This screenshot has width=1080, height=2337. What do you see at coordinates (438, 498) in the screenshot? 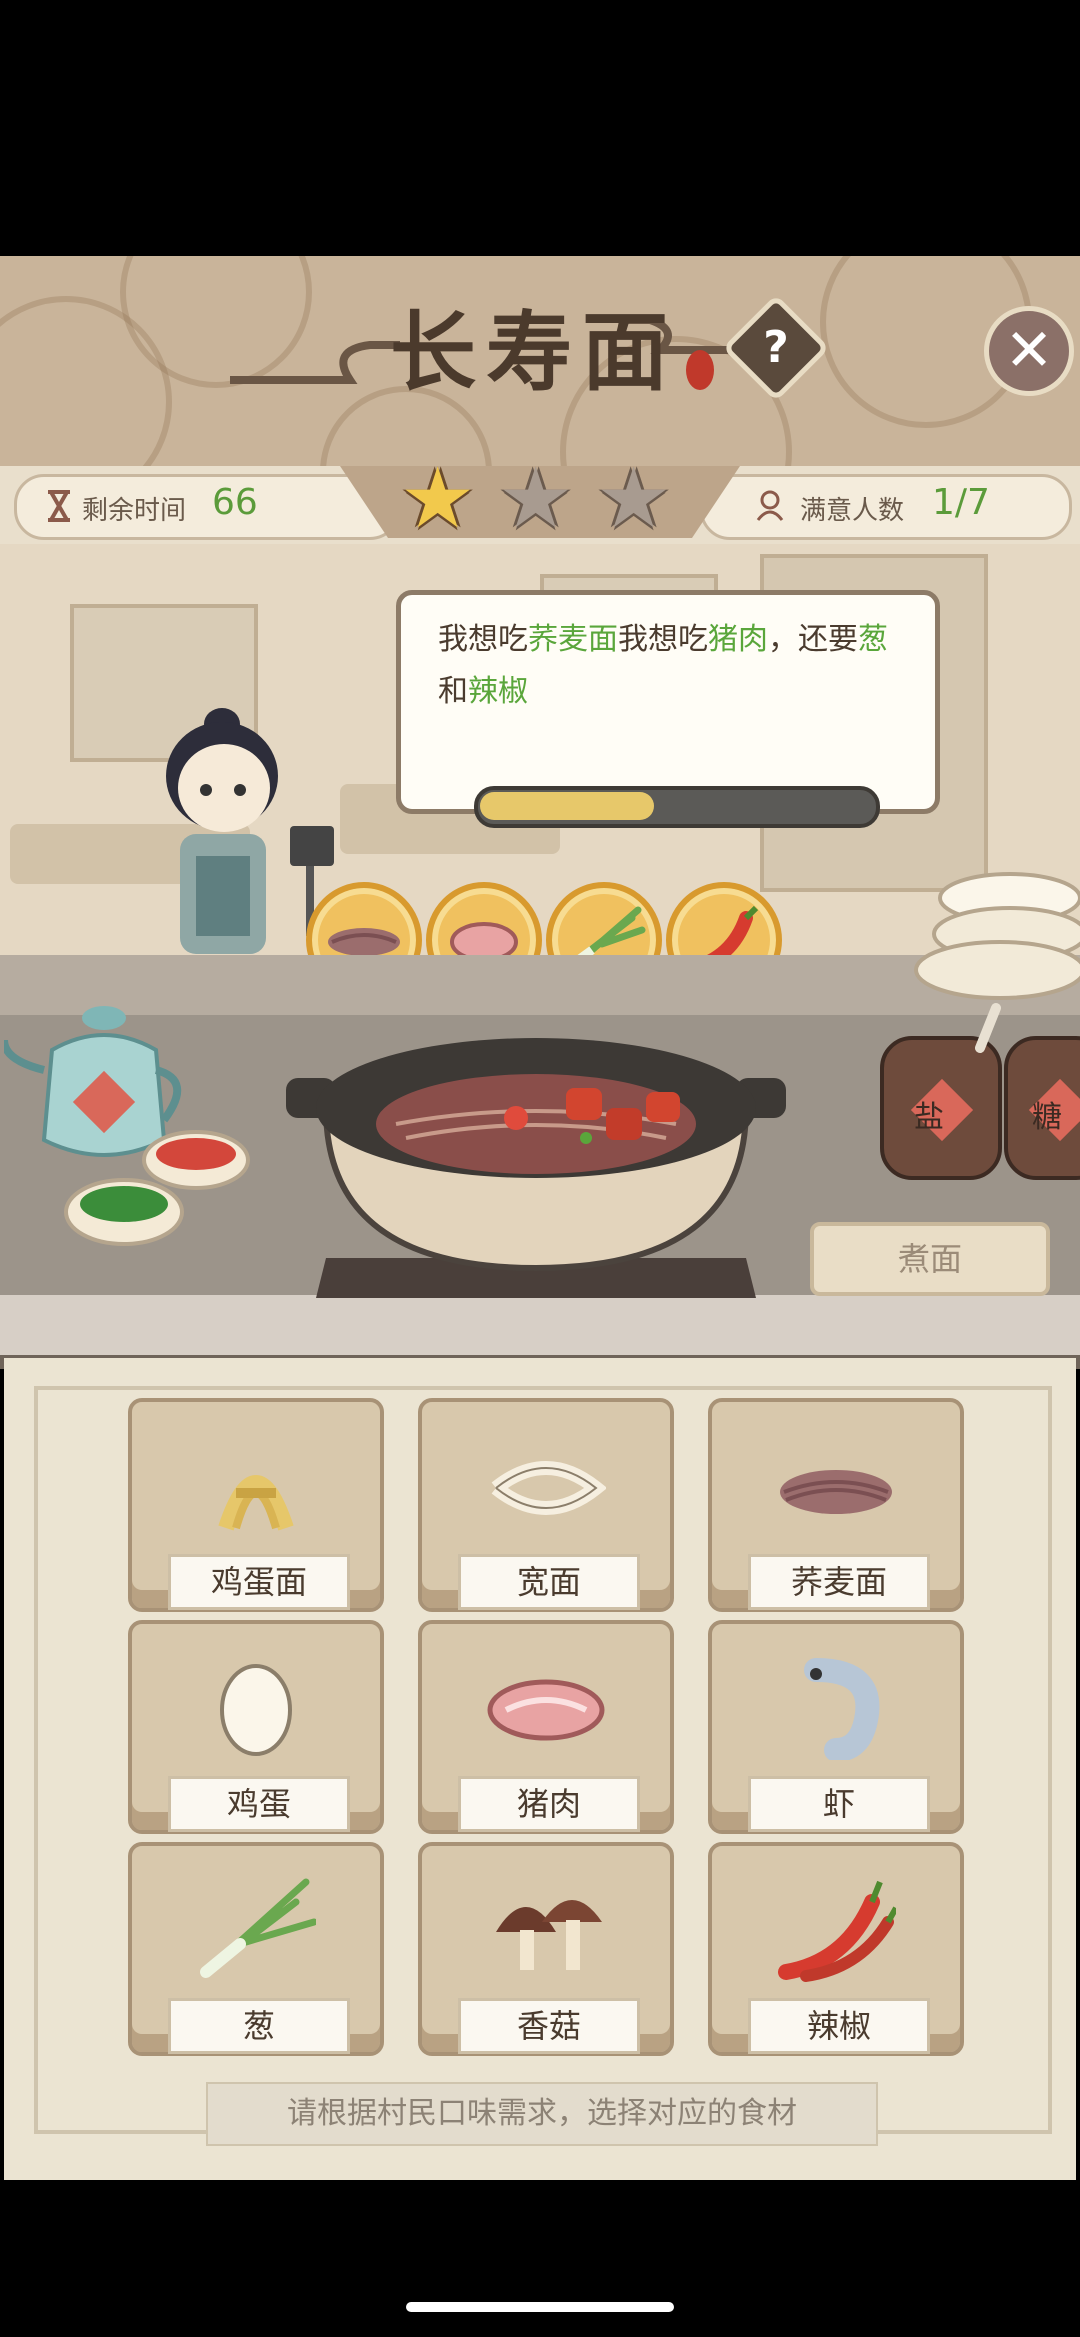
I see `star-icon-1: ★` at bounding box center [438, 498].